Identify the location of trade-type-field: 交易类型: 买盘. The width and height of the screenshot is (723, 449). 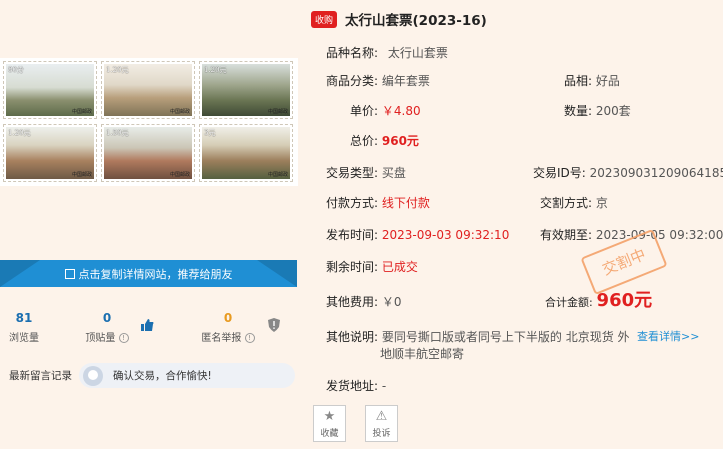
(366, 172).